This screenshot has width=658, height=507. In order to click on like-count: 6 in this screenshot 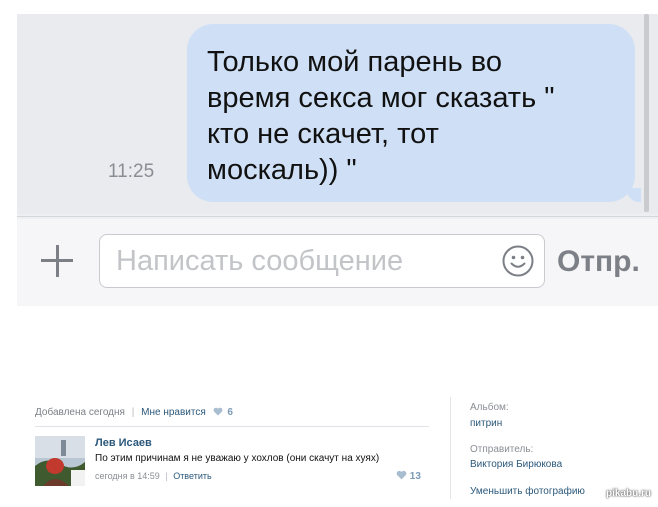, I will do `click(230, 412)`.